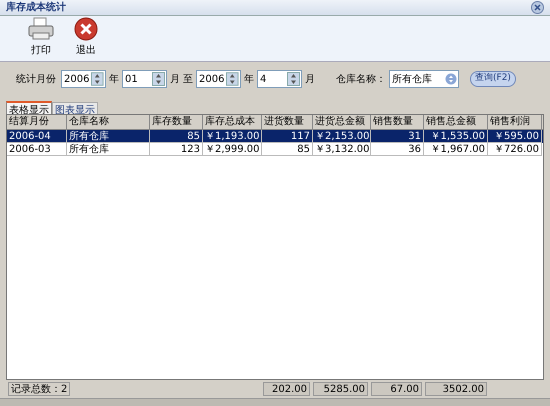  What do you see at coordinates (279, 79) in the screenshot?
I see `spin-field: 4` at bounding box center [279, 79].